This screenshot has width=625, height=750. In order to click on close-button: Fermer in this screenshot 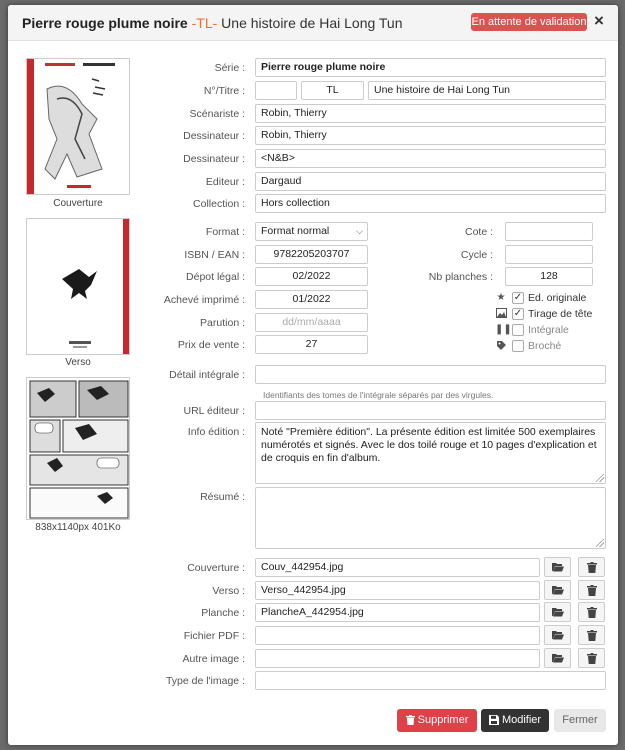, I will do `click(580, 720)`.